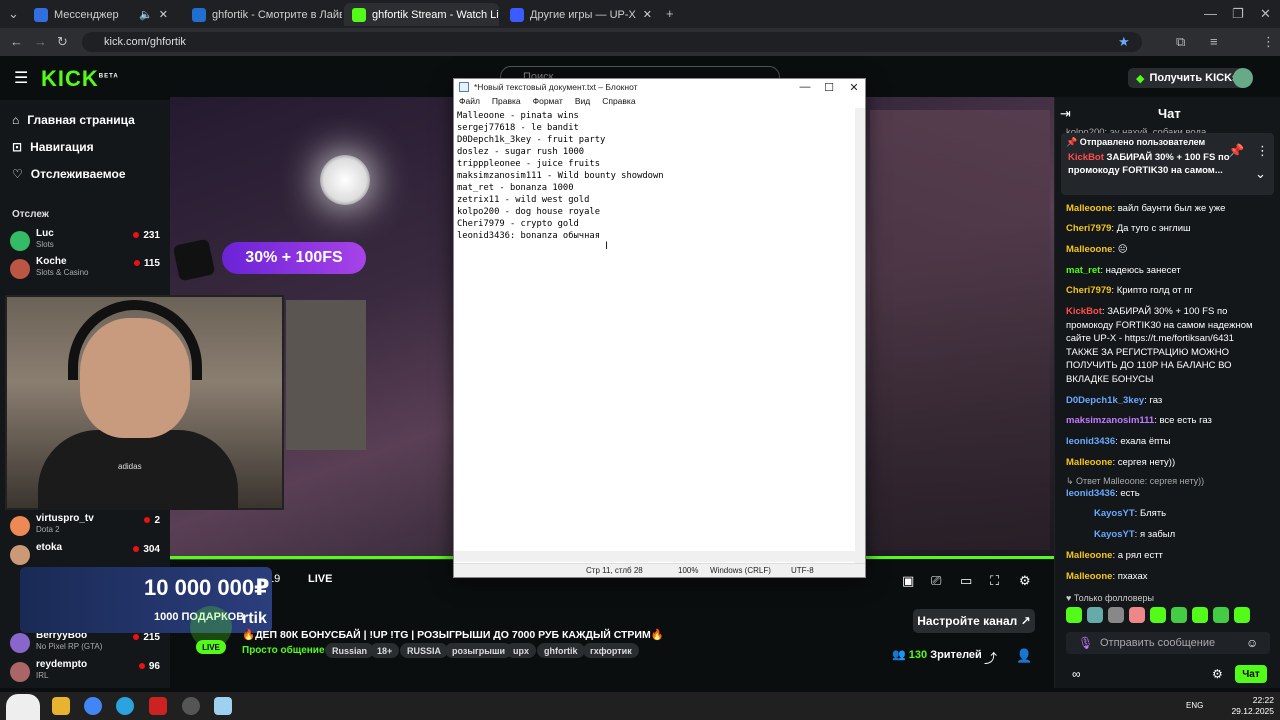 The height and width of the screenshot is (720, 1280). What do you see at coordinates (654, 556) in the screenshot?
I see `notepad-horizontal-scrollbar` at bounding box center [654, 556].